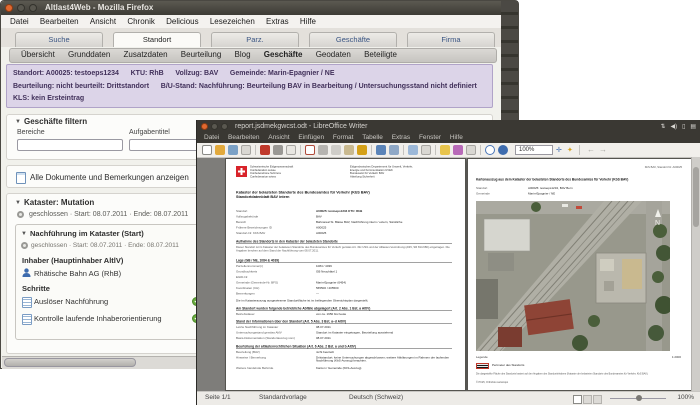 The width and height of the screenshot is (700, 405). I want to click on copy-icon, so click(336, 150).